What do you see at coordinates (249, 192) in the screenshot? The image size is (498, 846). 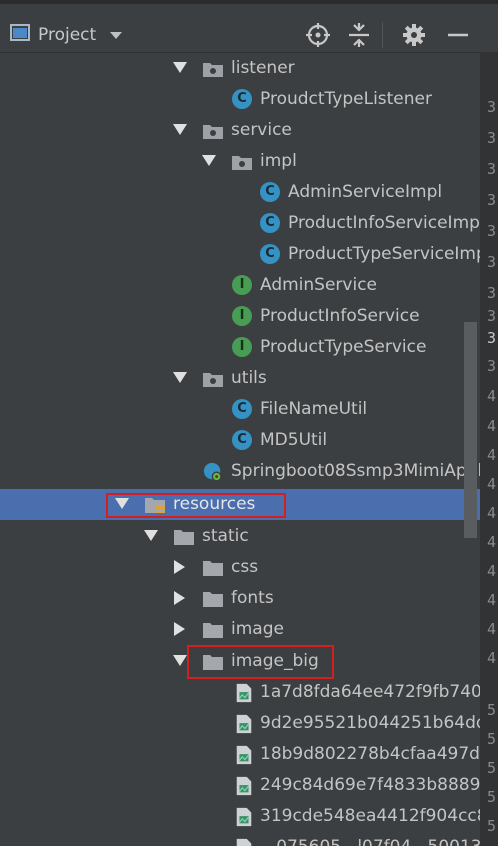 I see `tree-row-adminserviceimpl: C AdminServiceImpl` at bounding box center [249, 192].